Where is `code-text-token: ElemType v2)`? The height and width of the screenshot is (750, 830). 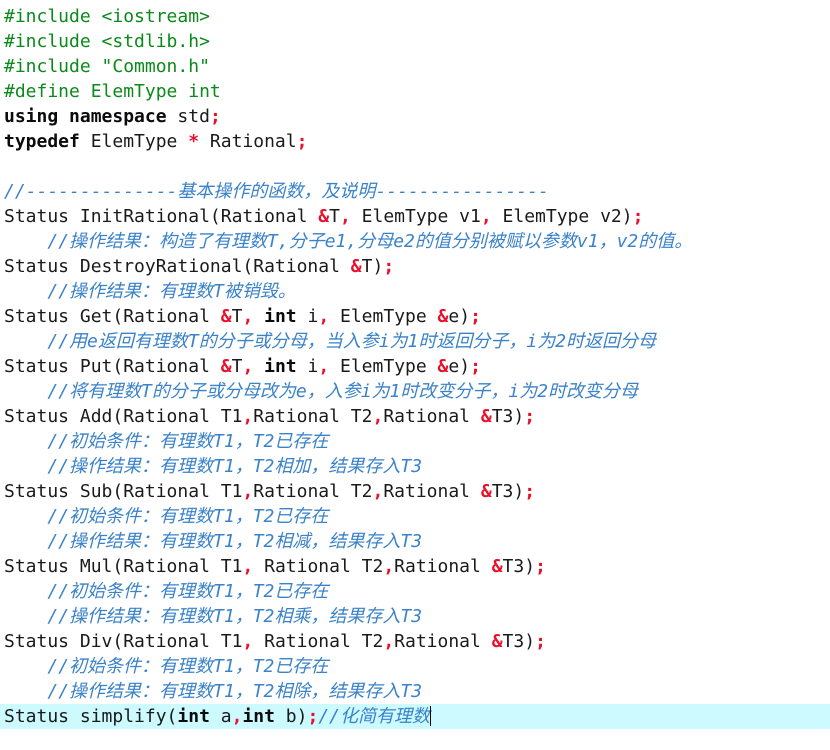 code-text-token: ElemType v2) is located at coordinates (562, 216).